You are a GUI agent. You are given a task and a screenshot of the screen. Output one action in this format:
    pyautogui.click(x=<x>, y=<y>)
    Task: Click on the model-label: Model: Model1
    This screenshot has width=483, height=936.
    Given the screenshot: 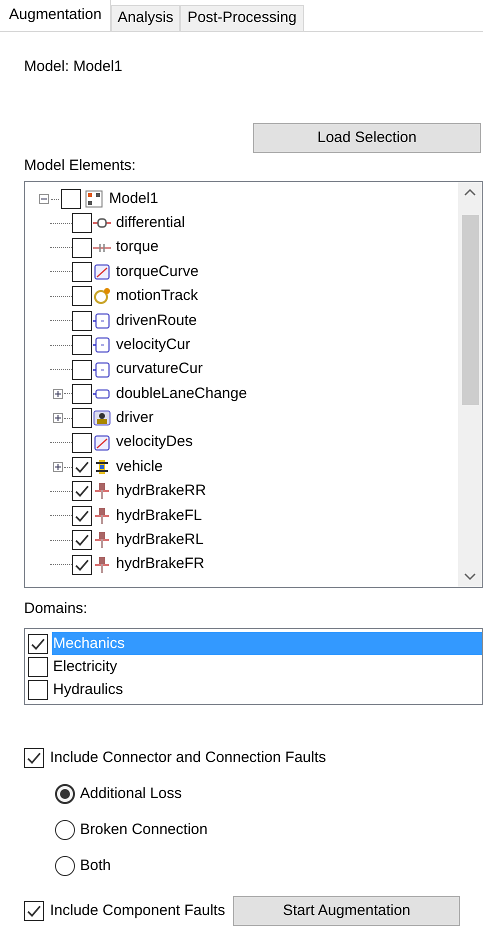 What is the action you would take?
    pyautogui.click(x=74, y=67)
    